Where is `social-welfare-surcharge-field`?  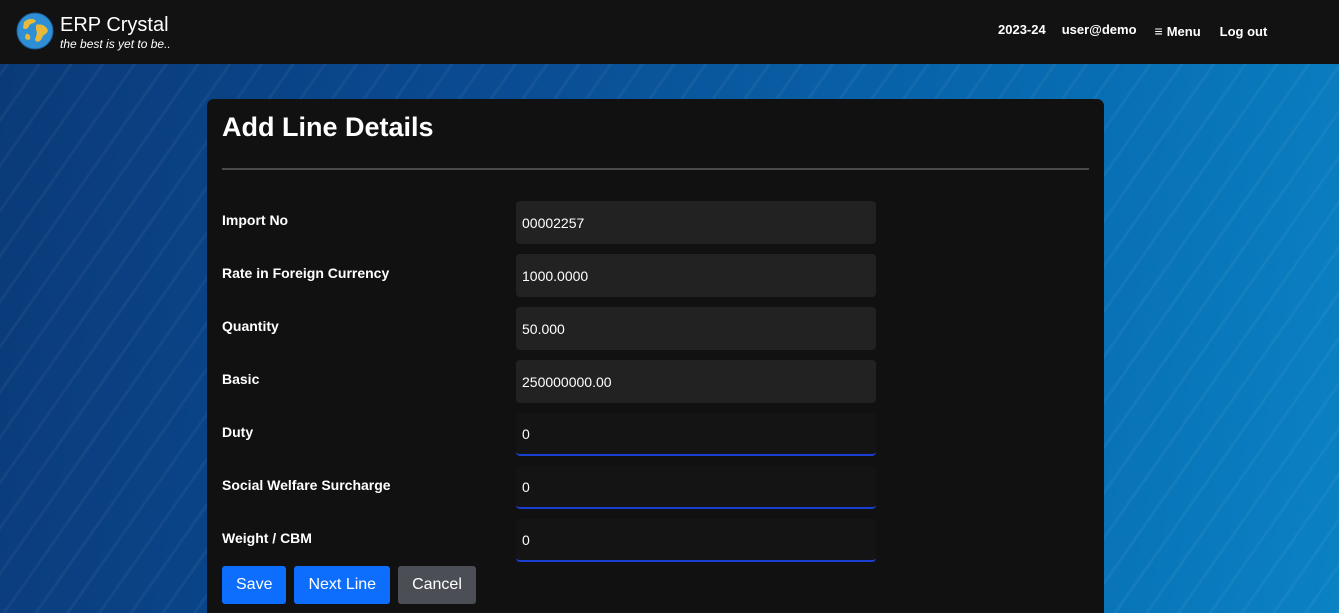 social-welfare-surcharge-field is located at coordinates (696, 487).